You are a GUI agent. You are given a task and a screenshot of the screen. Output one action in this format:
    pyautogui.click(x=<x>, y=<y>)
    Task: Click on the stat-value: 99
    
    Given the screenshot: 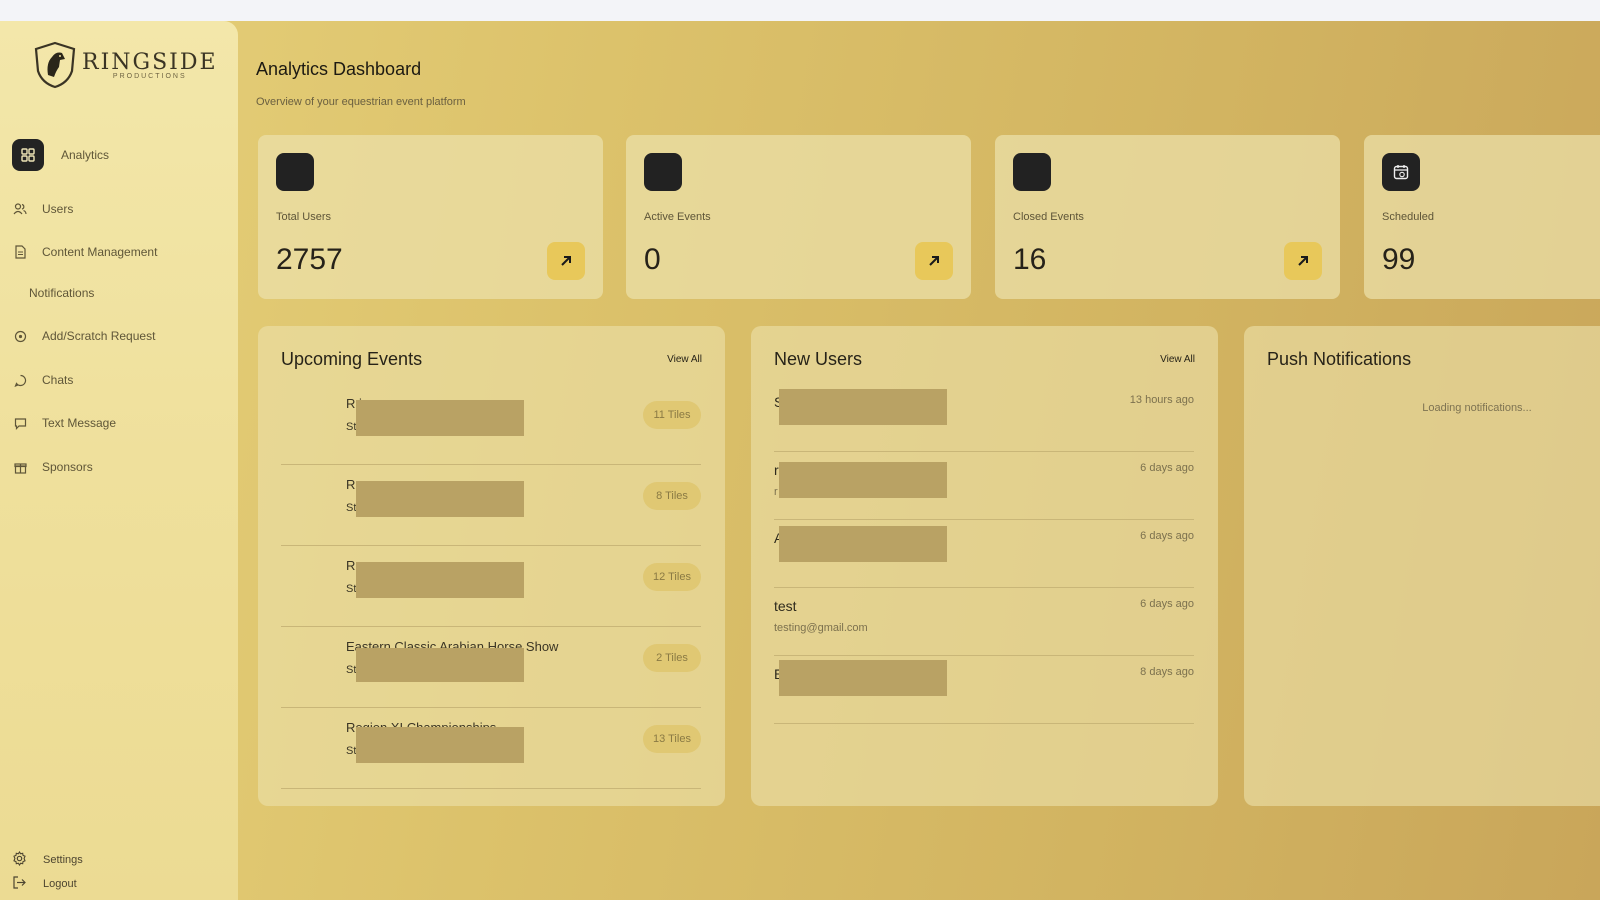 What is the action you would take?
    pyautogui.click(x=1399, y=259)
    